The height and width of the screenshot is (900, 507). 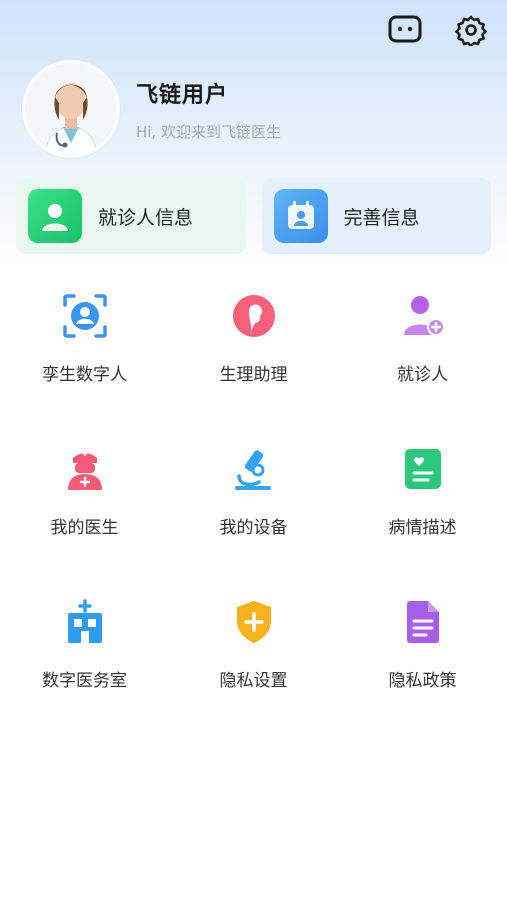 I want to click on grid-item-physiology-assistant: 生理助理, so click(x=253, y=337).